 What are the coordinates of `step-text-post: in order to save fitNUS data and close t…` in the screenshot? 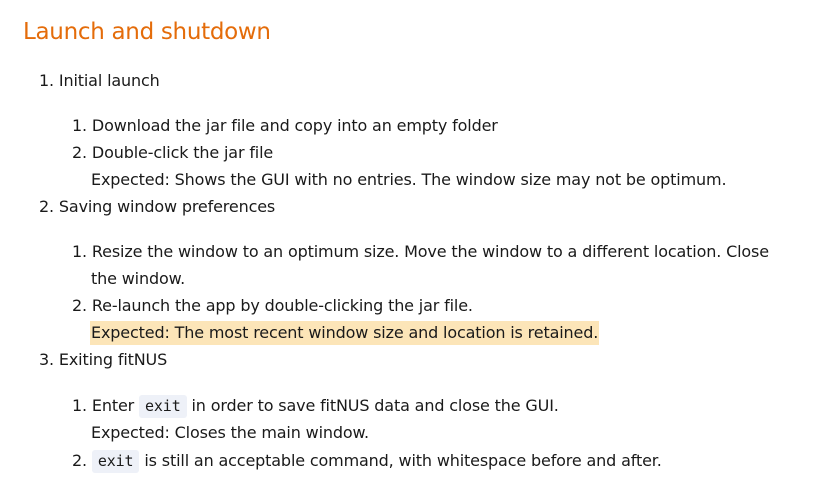 It's located at (375, 405).